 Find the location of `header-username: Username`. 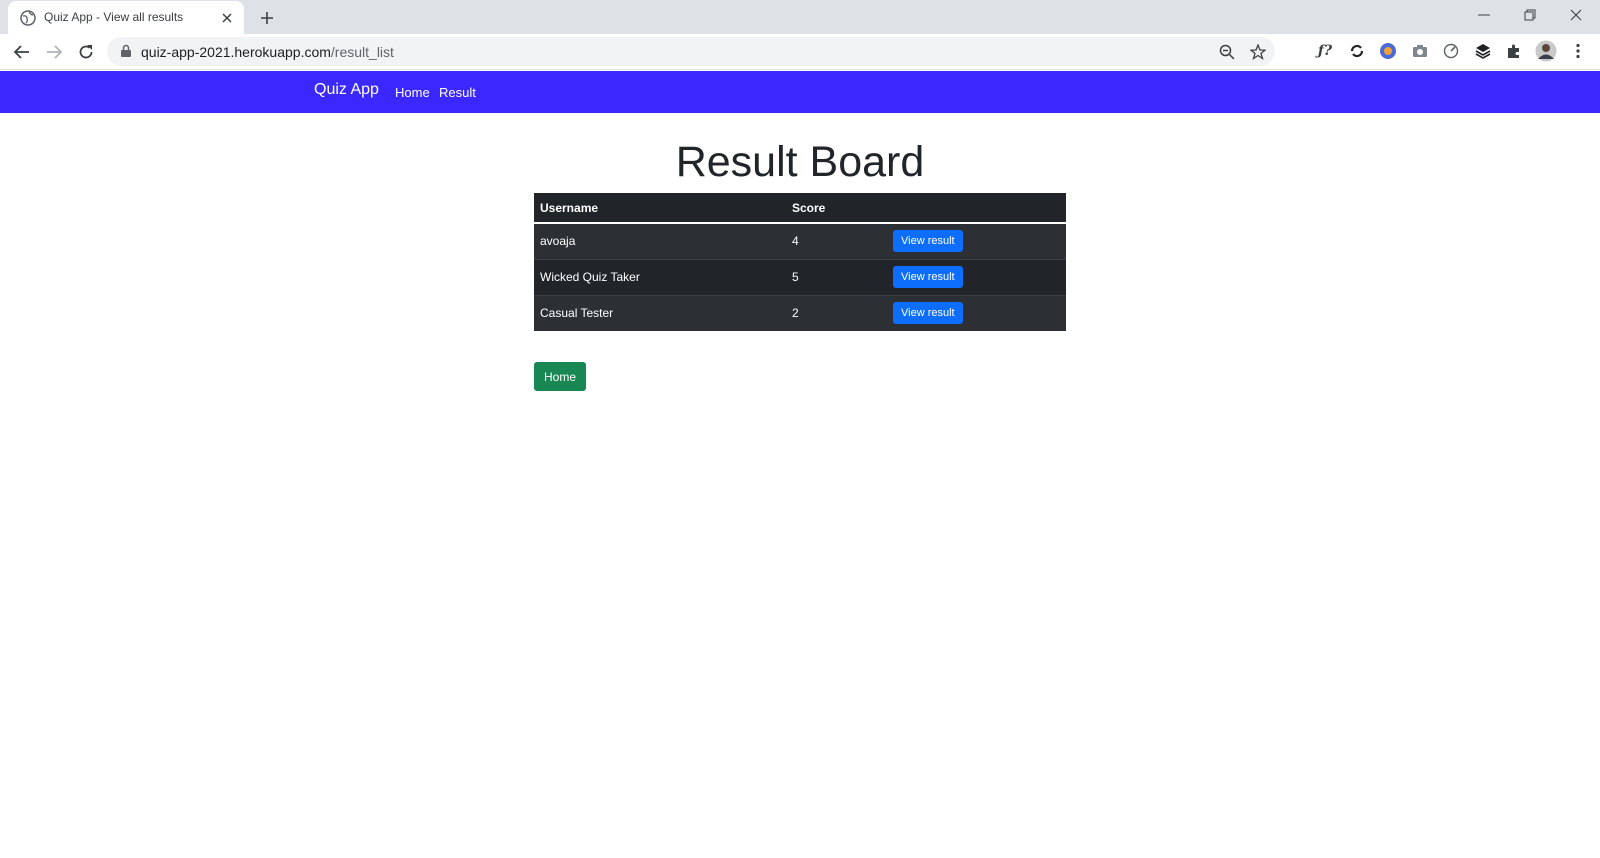

header-username: Username is located at coordinates (660, 208).